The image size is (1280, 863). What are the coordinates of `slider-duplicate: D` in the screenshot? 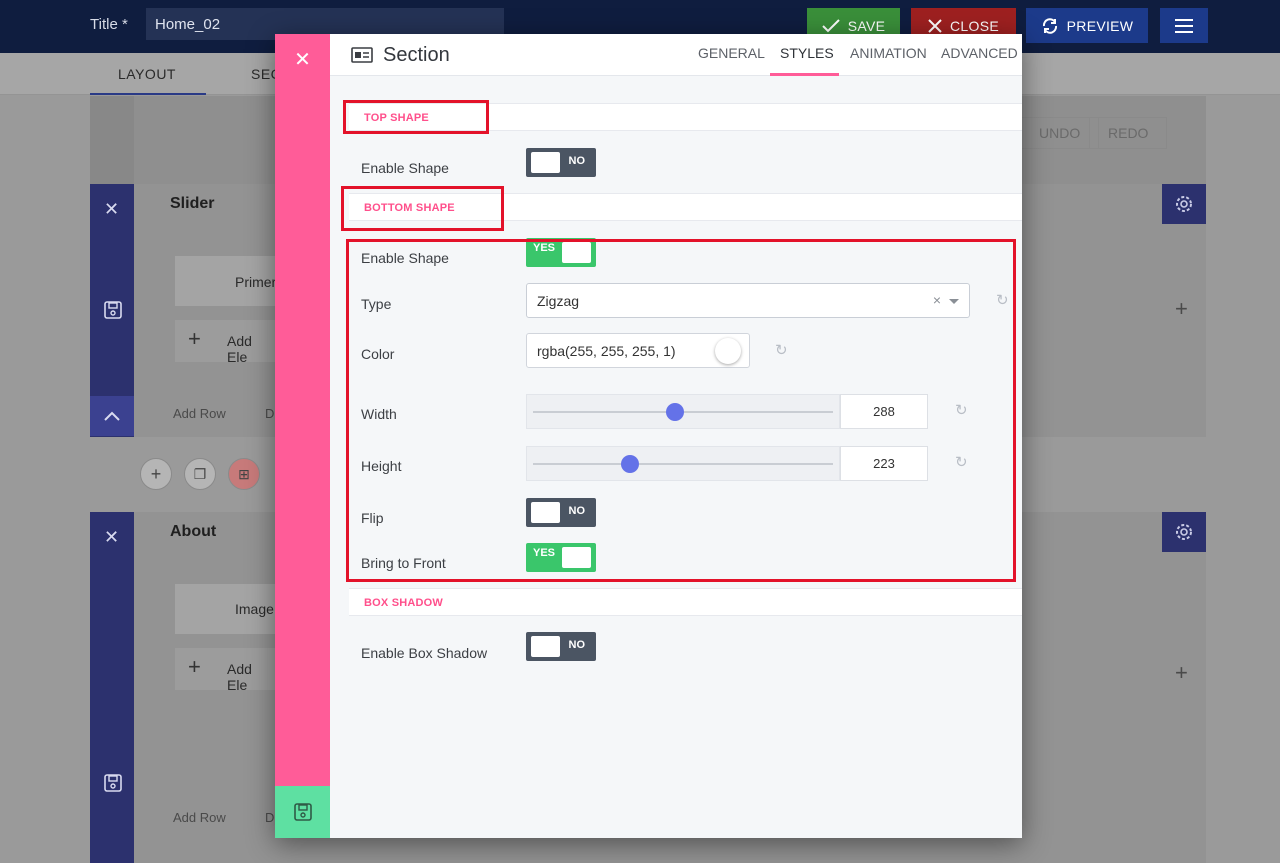 It's located at (269, 413).